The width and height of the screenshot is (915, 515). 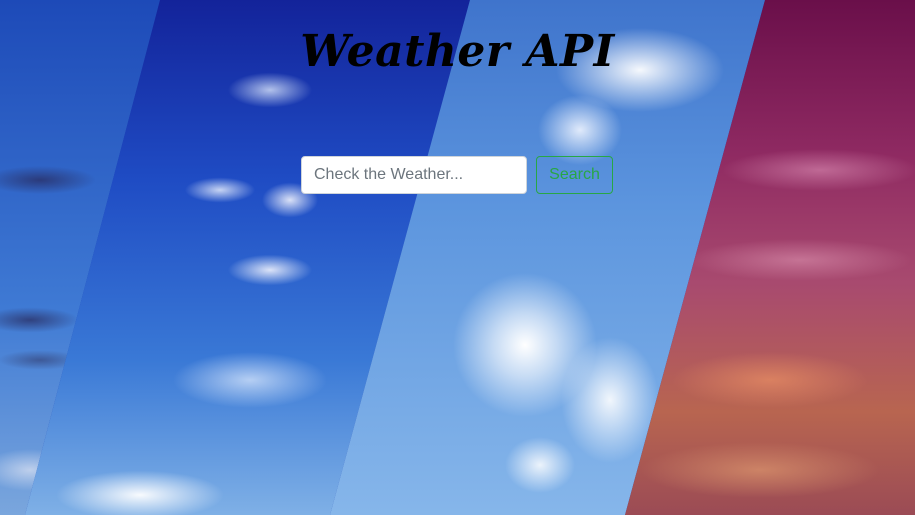 What do you see at coordinates (414, 175) in the screenshot?
I see `search-input` at bounding box center [414, 175].